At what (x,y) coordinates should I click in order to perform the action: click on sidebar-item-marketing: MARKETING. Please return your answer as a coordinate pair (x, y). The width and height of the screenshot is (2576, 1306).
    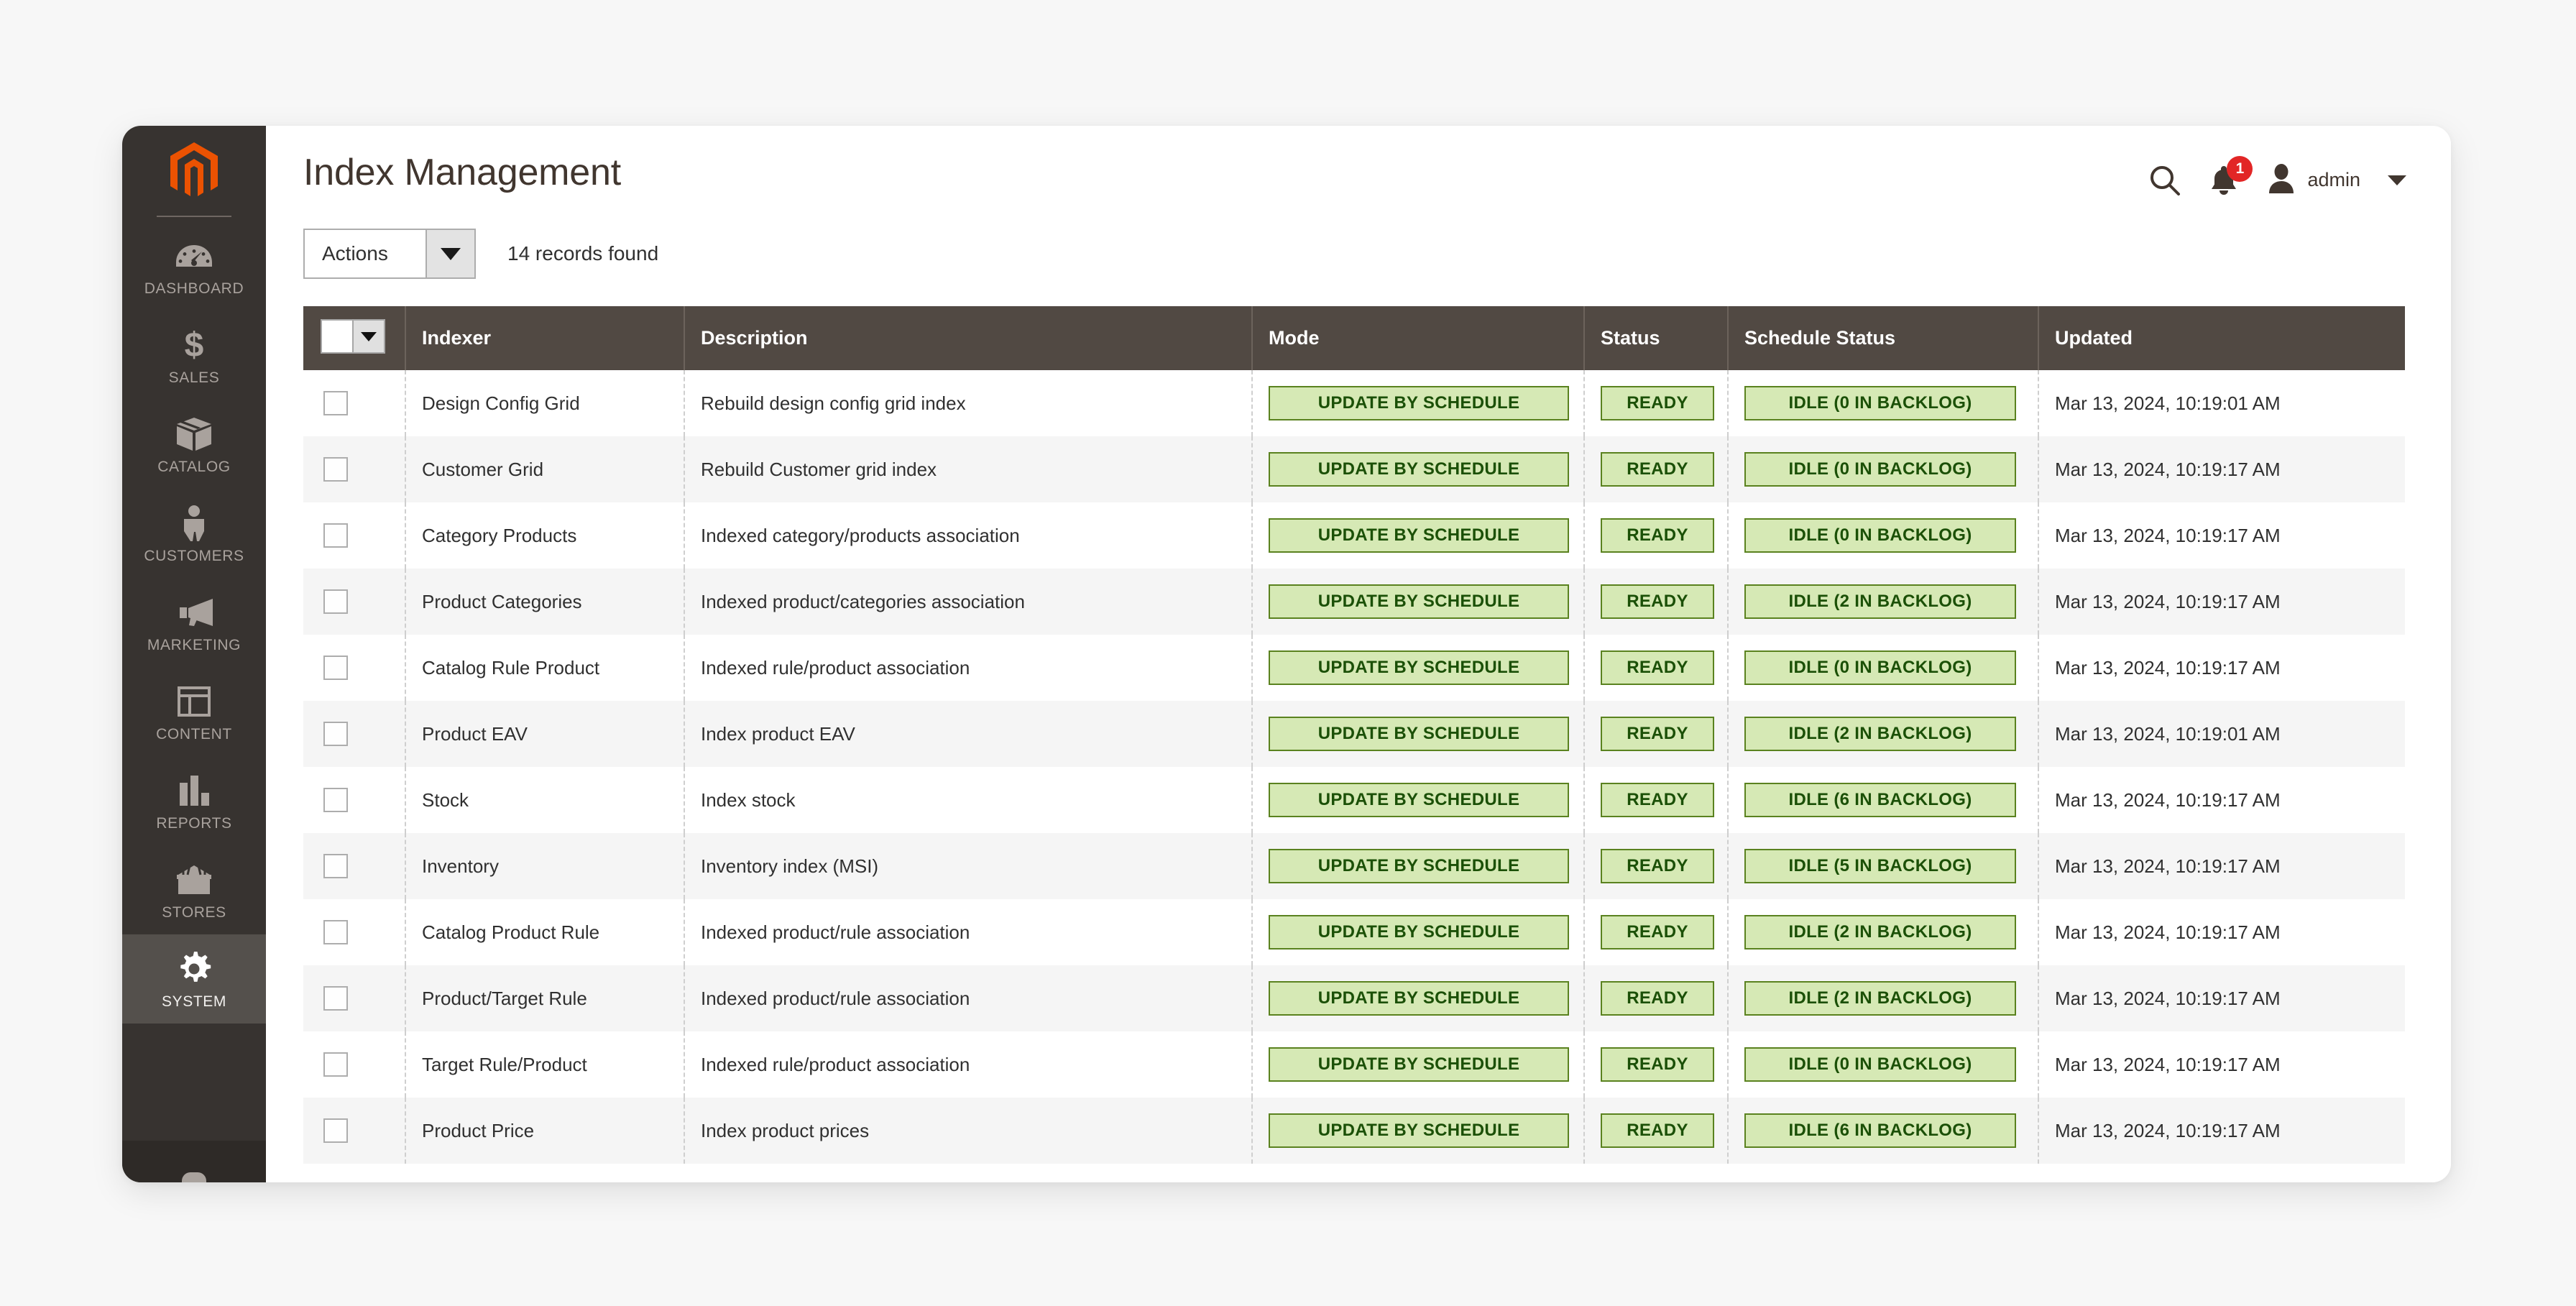
    Looking at the image, I should click on (194, 622).